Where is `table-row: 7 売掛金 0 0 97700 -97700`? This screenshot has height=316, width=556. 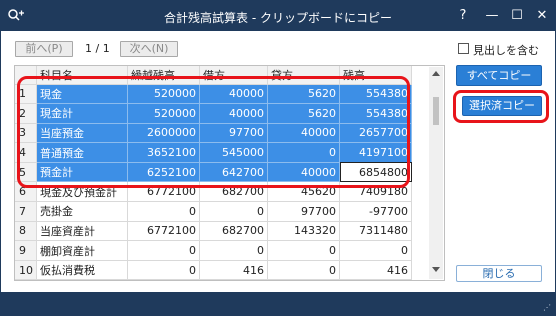
table-row: 7 売掛金 0 0 97700 -97700 is located at coordinates (213, 211).